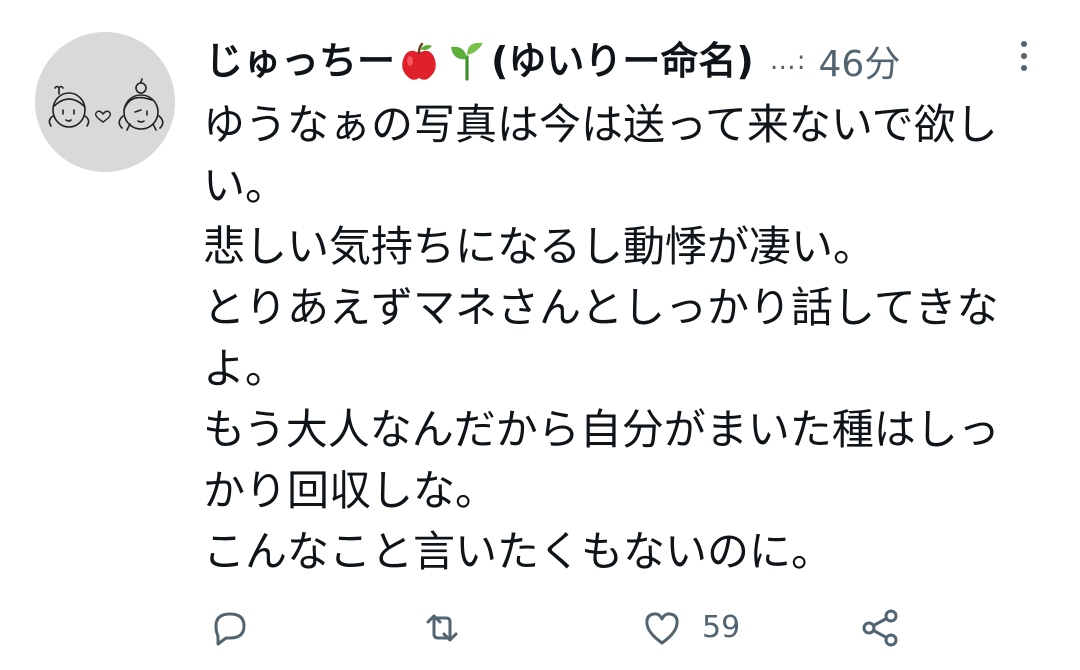 The height and width of the screenshot is (670, 1080). What do you see at coordinates (540, 627) in the screenshot?
I see `tweet-actions: 59` at bounding box center [540, 627].